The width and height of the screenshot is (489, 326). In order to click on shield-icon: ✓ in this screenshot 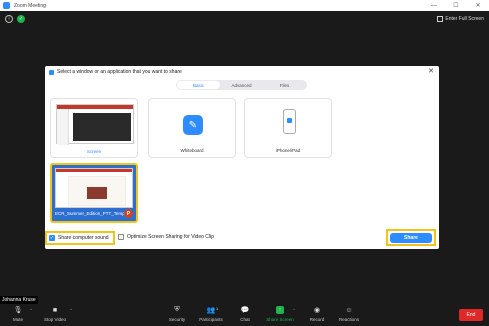, I will do `click(21, 19)`.